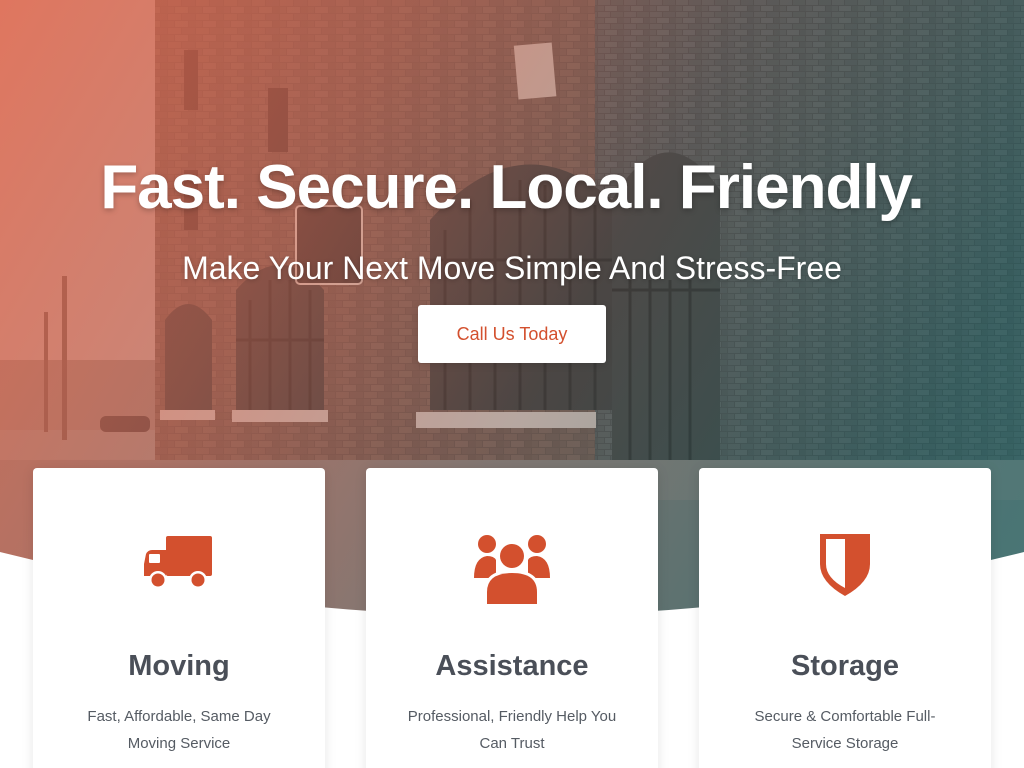  I want to click on card-title: Storage, so click(845, 666).